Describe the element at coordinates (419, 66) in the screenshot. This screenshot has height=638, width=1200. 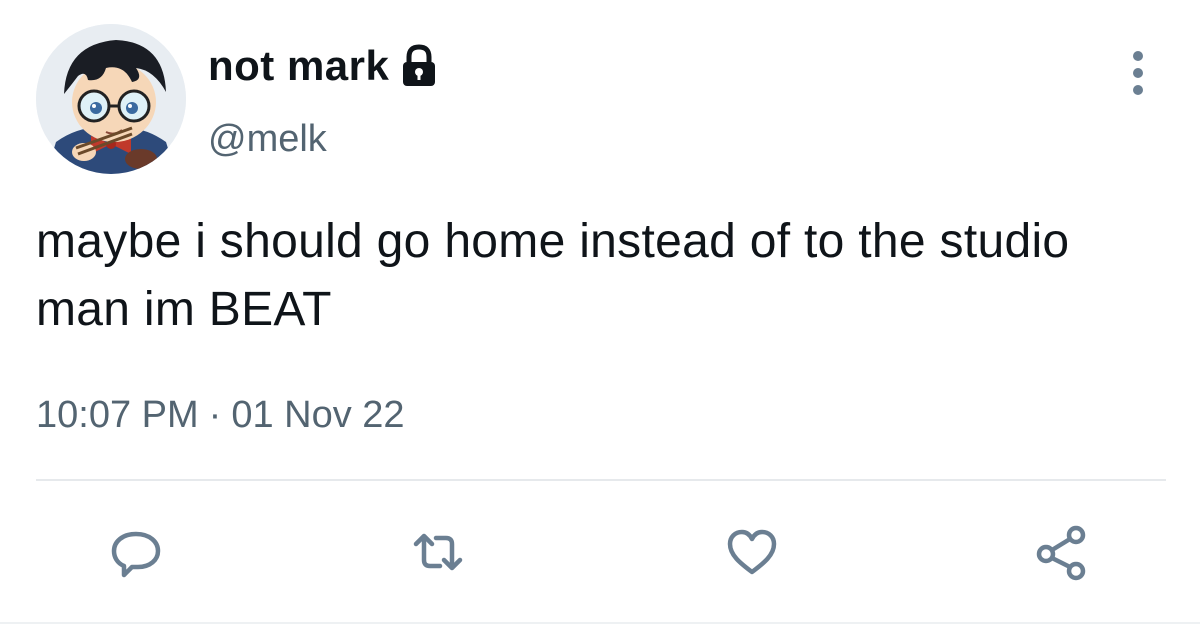
I see `lock-icon` at that location.